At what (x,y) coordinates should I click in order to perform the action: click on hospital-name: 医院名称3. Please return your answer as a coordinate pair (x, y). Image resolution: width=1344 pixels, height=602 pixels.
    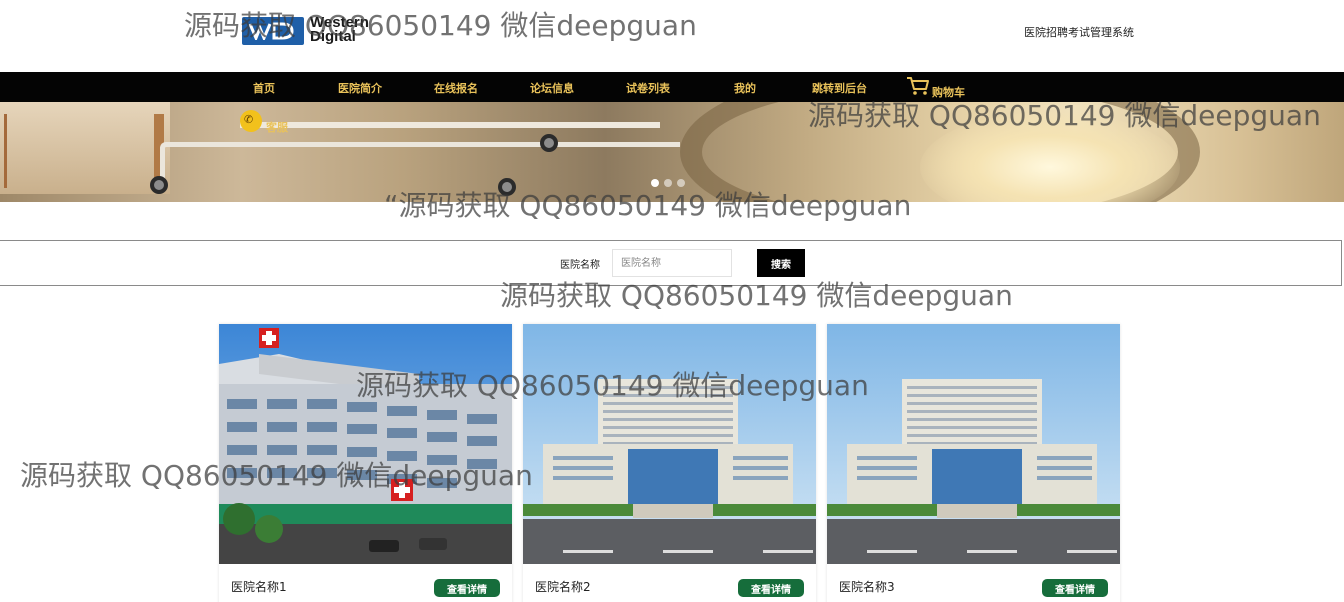
    Looking at the image, I should click on (867, 587).